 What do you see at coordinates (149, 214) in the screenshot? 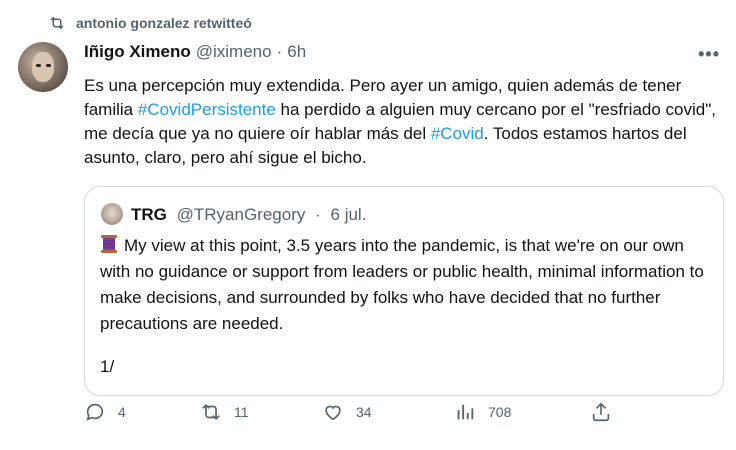
I see `quoted-author-name: TRG` at bounding box center [149, 214].